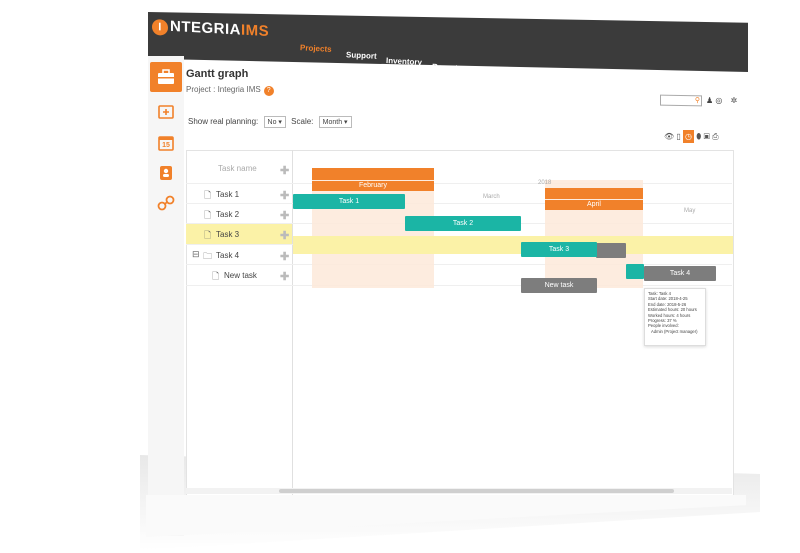  What do you see at coordinates (669, 136) in the screenshot?
I see `eye-icon: 👁` at bounding box center [669, 136].